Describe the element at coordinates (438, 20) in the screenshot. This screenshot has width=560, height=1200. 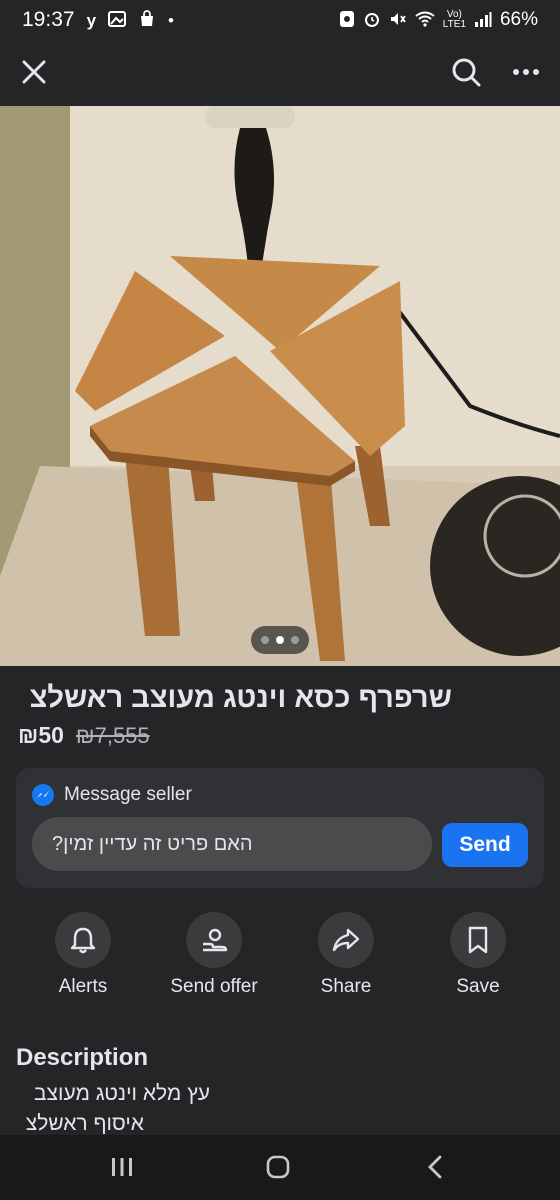
I see `status-right: Vo) LTE1 66%` at that location.